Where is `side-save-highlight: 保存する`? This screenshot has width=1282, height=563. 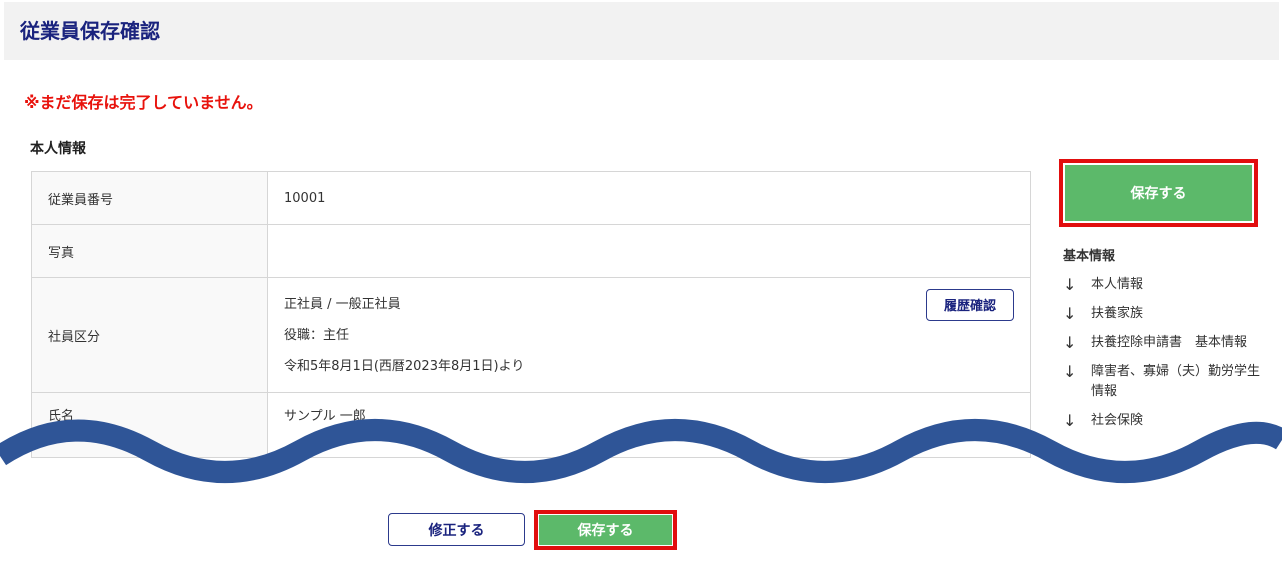
side-save-highlight: 保存する is located at coordinates (1158, 193).